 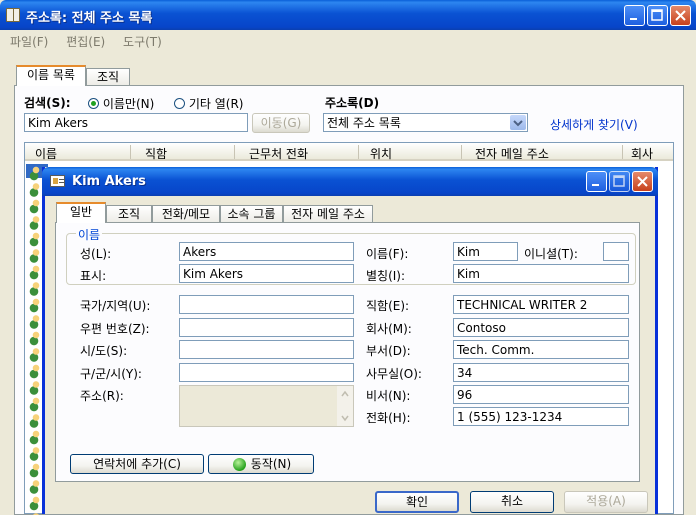 What do you see at coordinates (348, 40) in the screenshot?
I see `menu-bar: 파일(F) 편집(E) 도구(T)` at bounding box center [348, 40].